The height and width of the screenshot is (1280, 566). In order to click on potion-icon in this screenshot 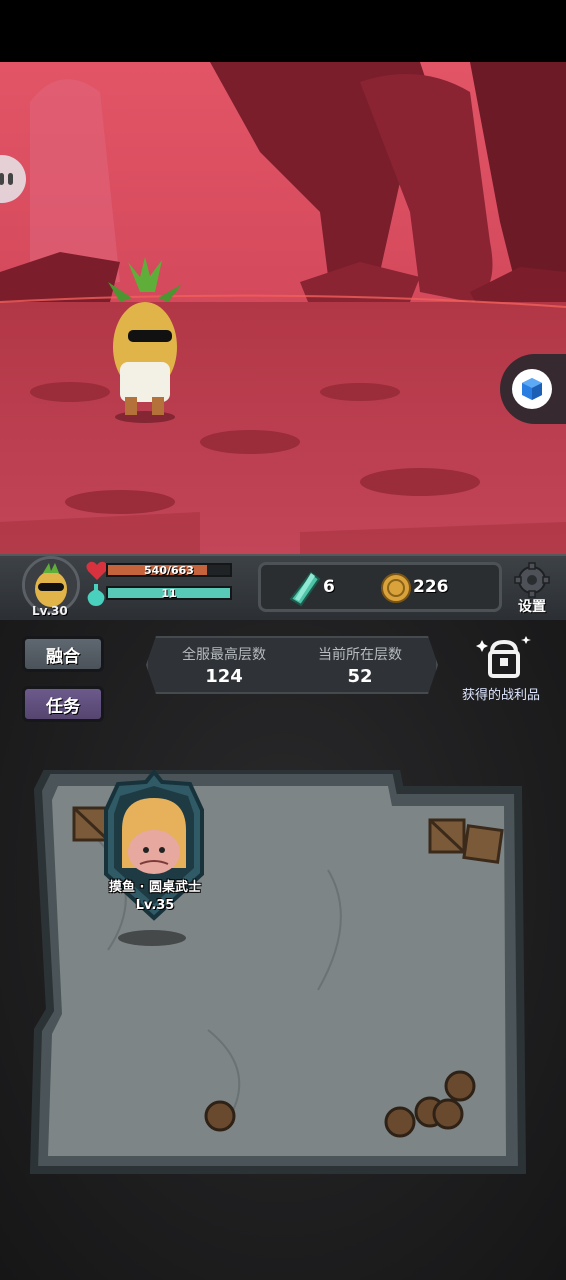, I will do `click(96, 595)`.